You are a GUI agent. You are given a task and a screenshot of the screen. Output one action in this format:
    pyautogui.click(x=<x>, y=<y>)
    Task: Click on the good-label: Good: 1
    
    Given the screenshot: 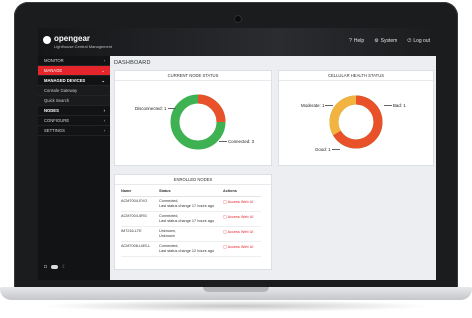 What is the action you would take?
    pyautogui.click(x=327, y=149)
    